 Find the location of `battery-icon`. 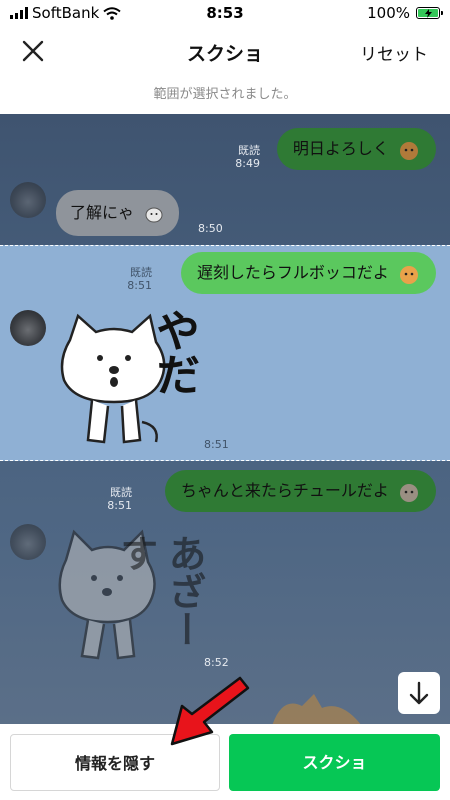

battery-icon is located at coordinates (429, 13).